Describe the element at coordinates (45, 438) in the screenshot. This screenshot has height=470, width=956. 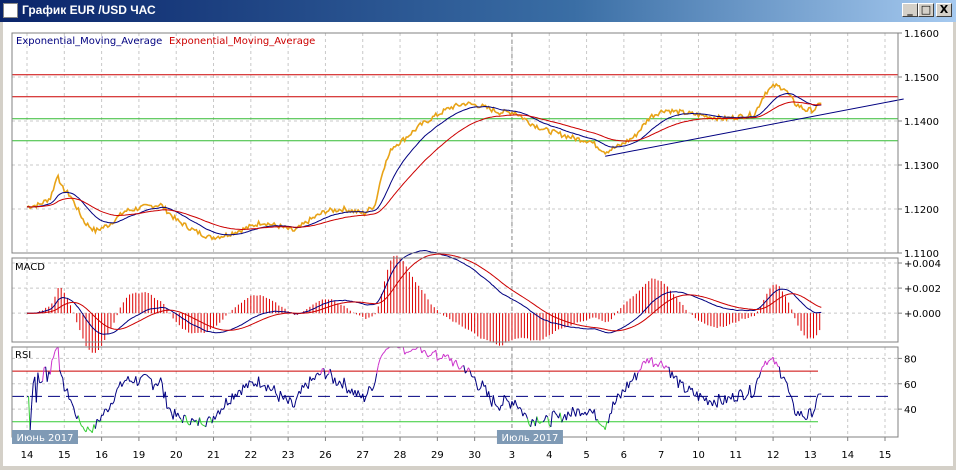
I see `month-label: Июнь 2017` at that location.